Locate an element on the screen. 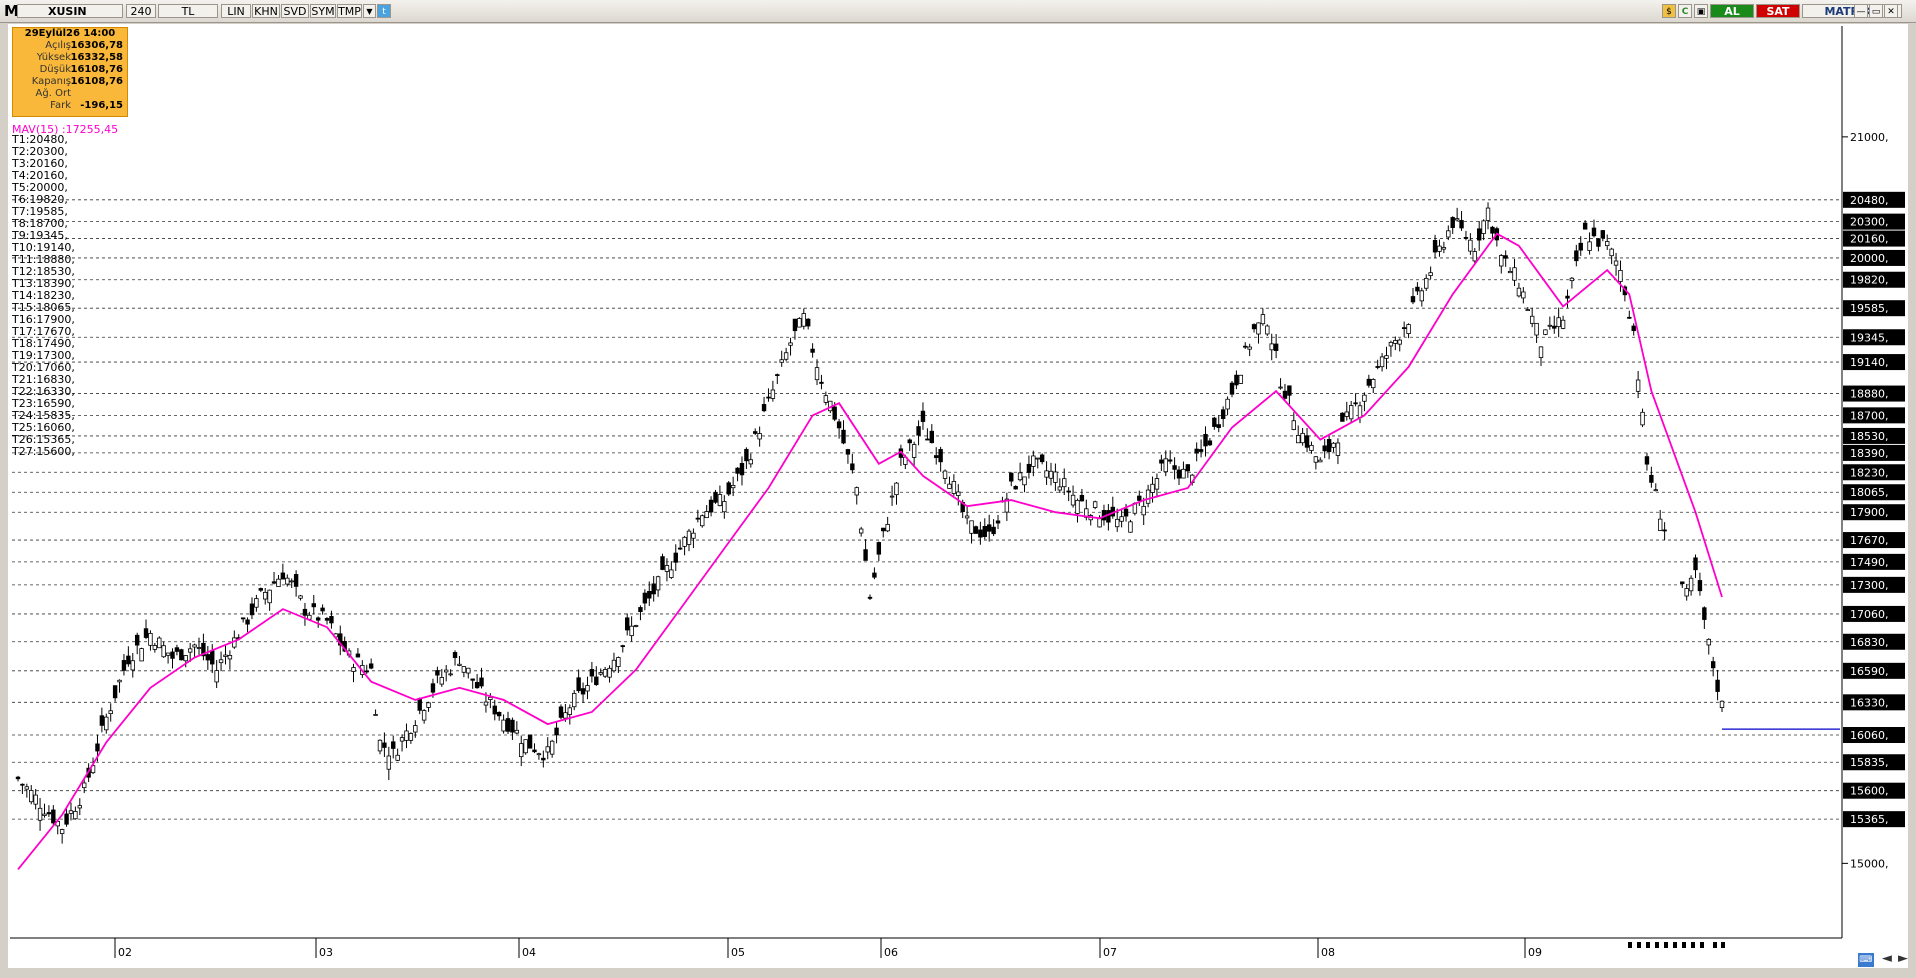 Image resolution: width=1916 pixels, height=978 pixels. arrow-right-icon: ► is located at coordinates (1903, 958).